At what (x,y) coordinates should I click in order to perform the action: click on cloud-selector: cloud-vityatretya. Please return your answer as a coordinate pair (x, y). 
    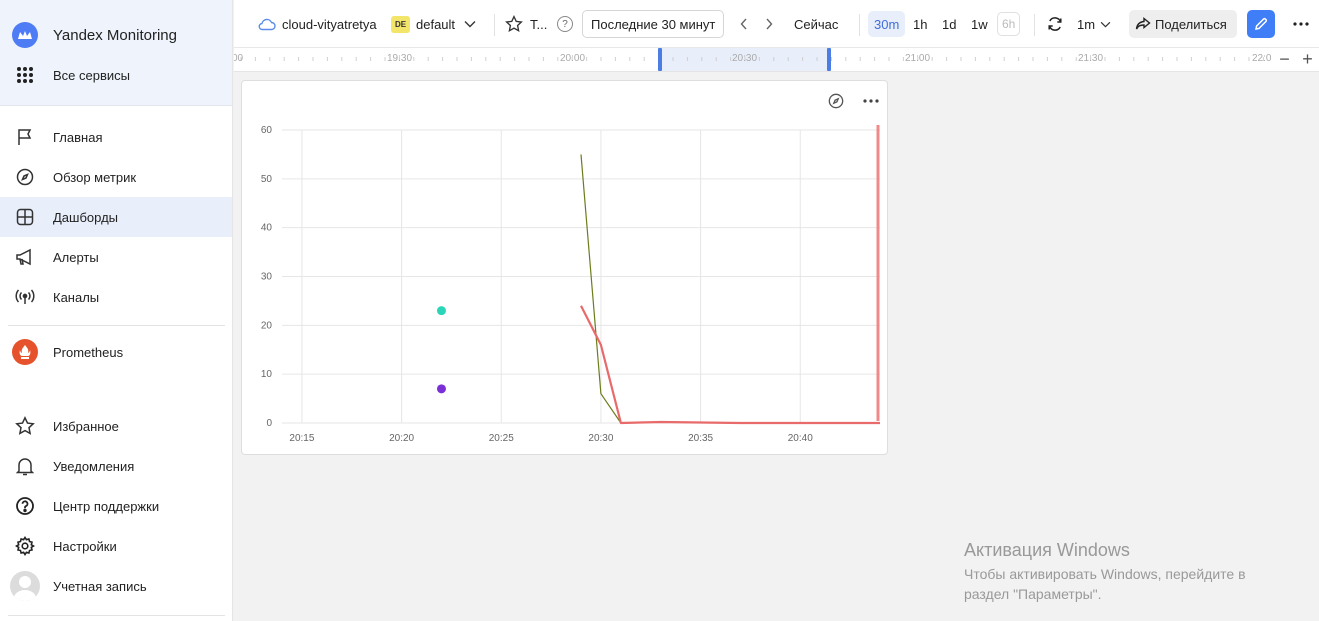
    Looking at the image, I should click on (317, 24).